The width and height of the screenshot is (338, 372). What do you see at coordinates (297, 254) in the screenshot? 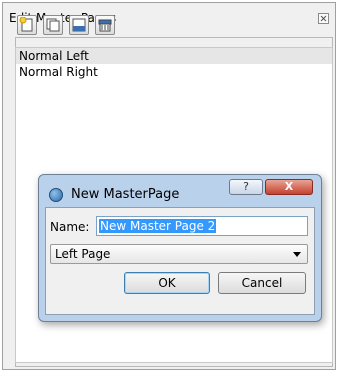
I see `chevron-down-icon` at bounding box center [297, 254].